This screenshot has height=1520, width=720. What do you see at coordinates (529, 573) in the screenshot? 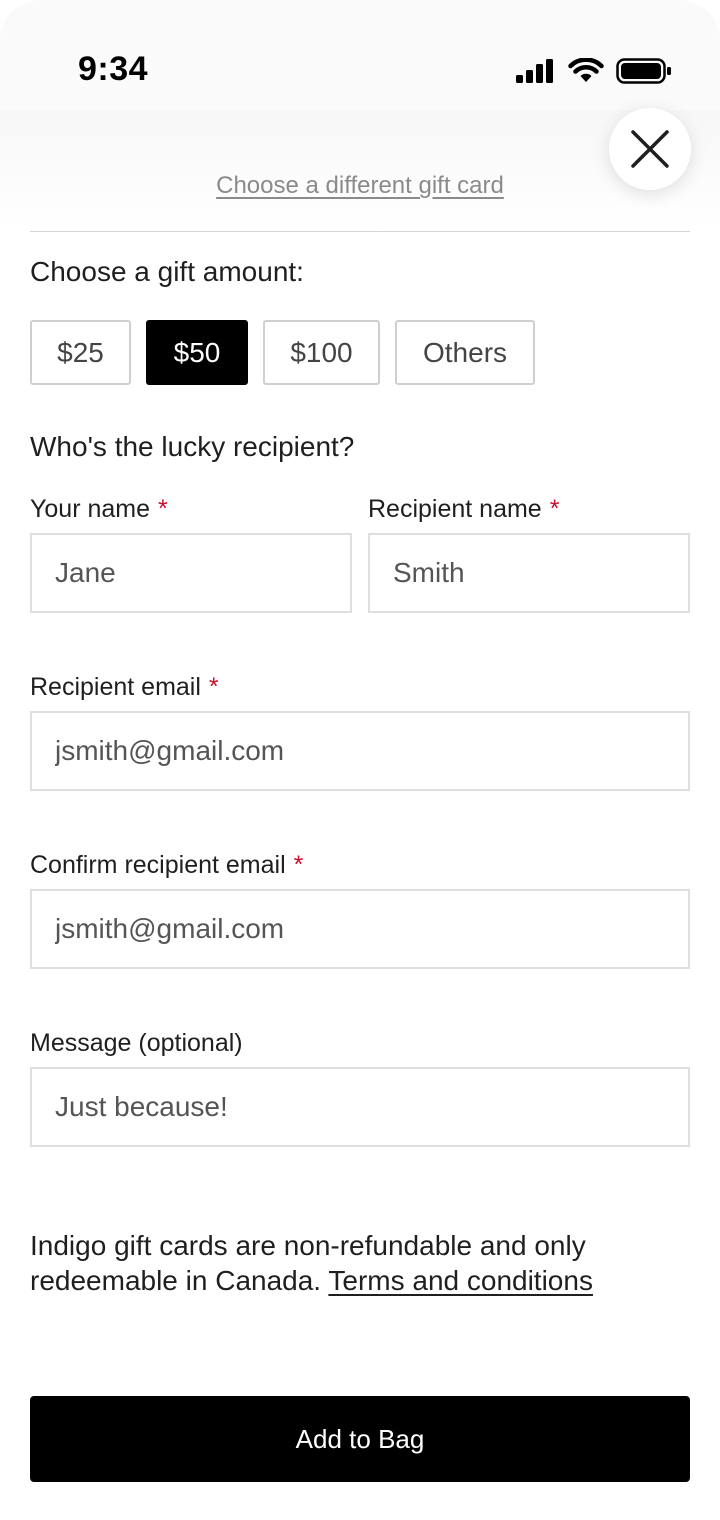
I see `recipient-name-input` at bounding box center [529, 573].